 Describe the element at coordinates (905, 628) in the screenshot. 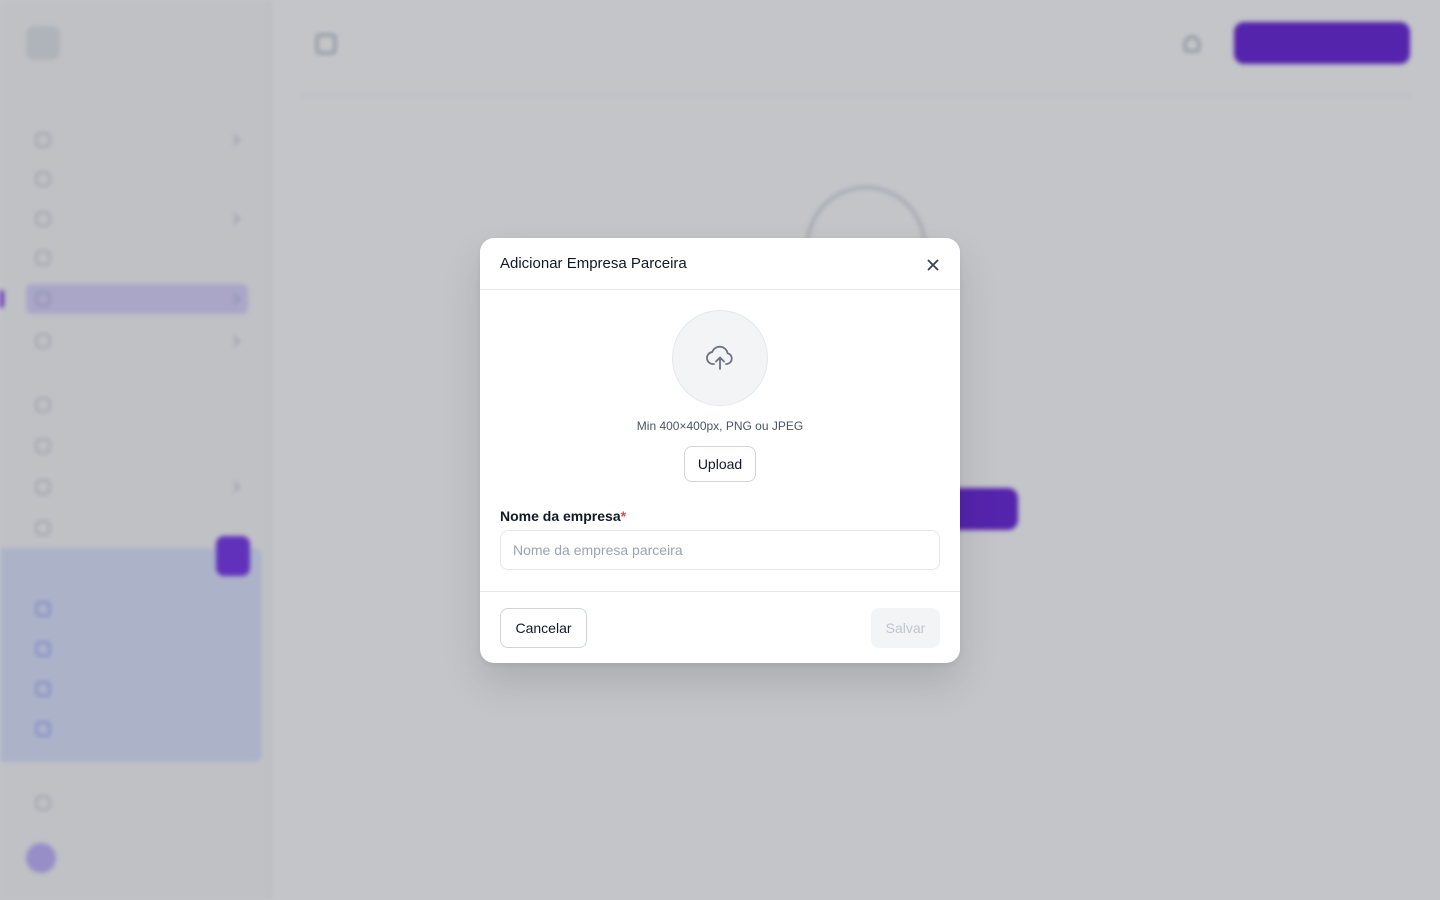

I see `save-button: Salvar` at that location.